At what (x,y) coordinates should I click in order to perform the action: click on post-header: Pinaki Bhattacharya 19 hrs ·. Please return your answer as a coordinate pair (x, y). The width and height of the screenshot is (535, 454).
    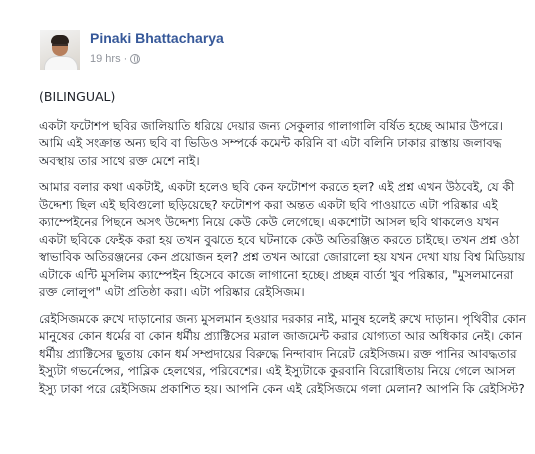
    Looking at the image, I should click on (280, 51).